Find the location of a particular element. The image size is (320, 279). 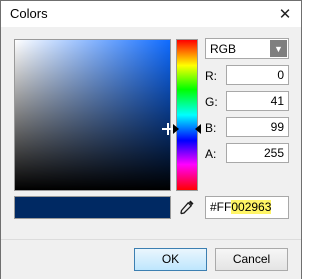

color-preview is located at coordinates (92, 207).